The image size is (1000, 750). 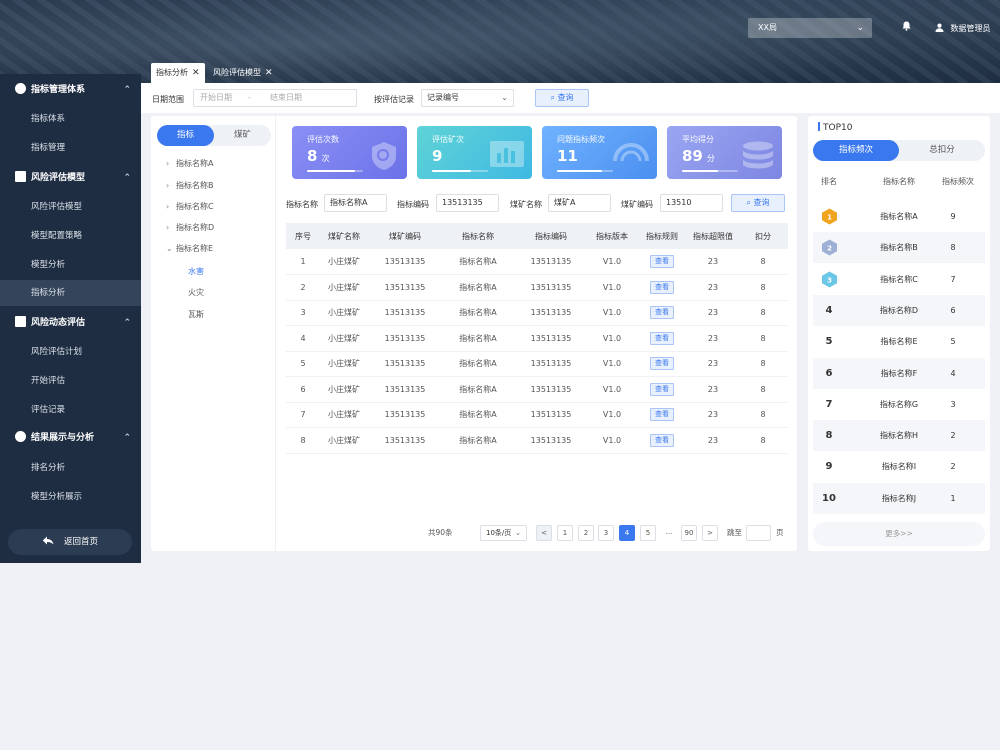 What do you see at coordinates (899, 404) in the screenshot?
I see `top10-row: 7 指标名称G 3` at bounding box center [899, 404].